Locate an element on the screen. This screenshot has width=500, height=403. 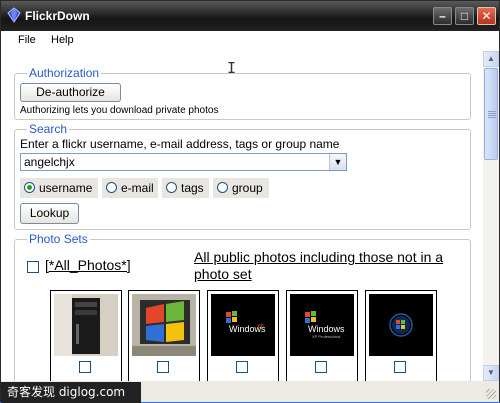
maximize-icon: □ is located at coordinates (464, 16).